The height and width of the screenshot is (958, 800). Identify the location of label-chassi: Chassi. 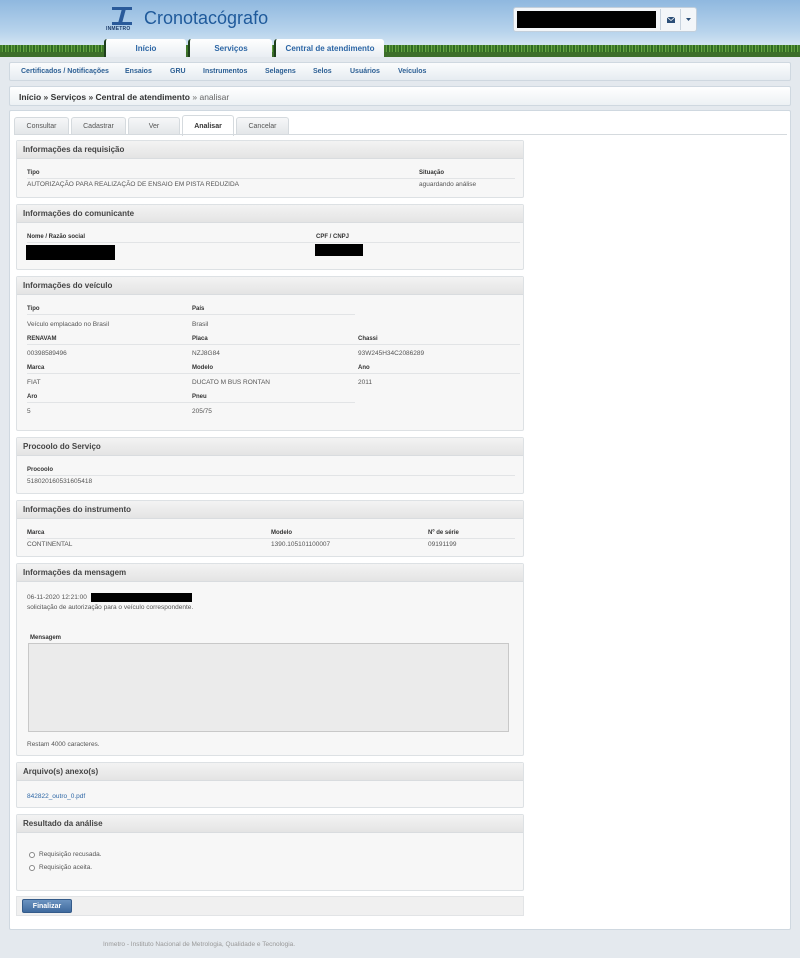
(368, 339).